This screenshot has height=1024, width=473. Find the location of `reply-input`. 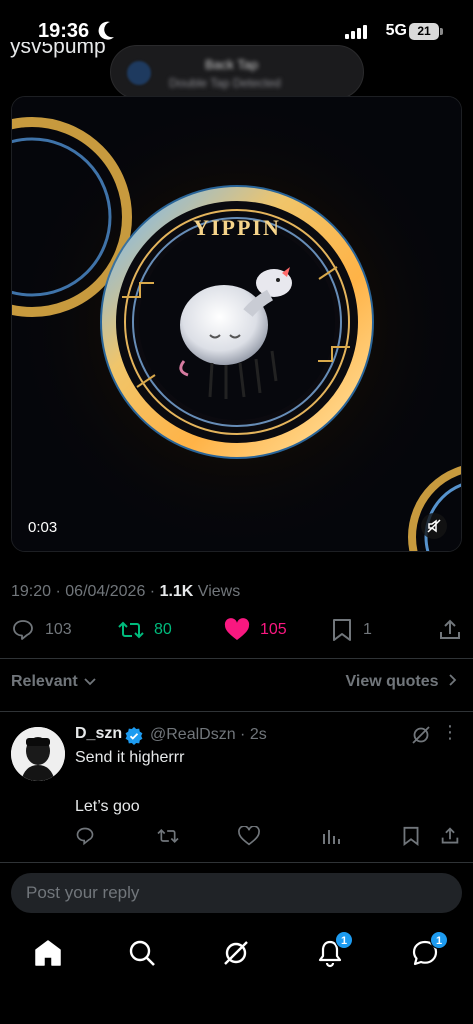

reply-input is located at coordinates (236, 893).